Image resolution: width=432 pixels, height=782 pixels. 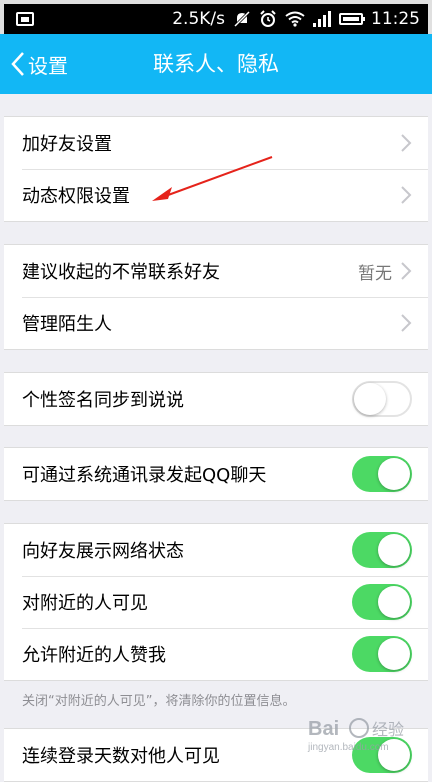 What do you see at coordinates (94, 655) in the screenshot?
I see `nearby-like-label: 允许附近的人赞我` at bounding box center [94, 655].